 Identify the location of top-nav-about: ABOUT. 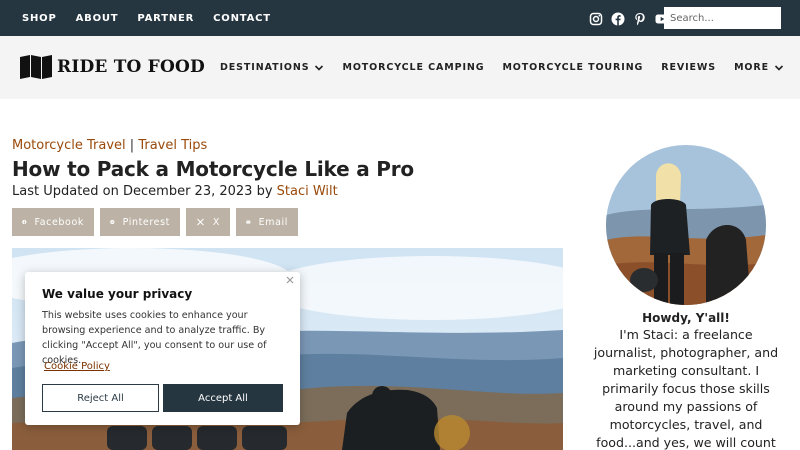
(97, 18).